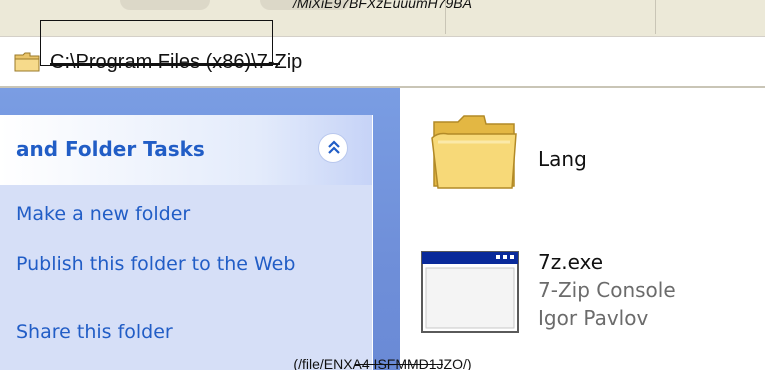  I want to click on task-publish-folder: Publish this folder to the Web, so click(161, 264).